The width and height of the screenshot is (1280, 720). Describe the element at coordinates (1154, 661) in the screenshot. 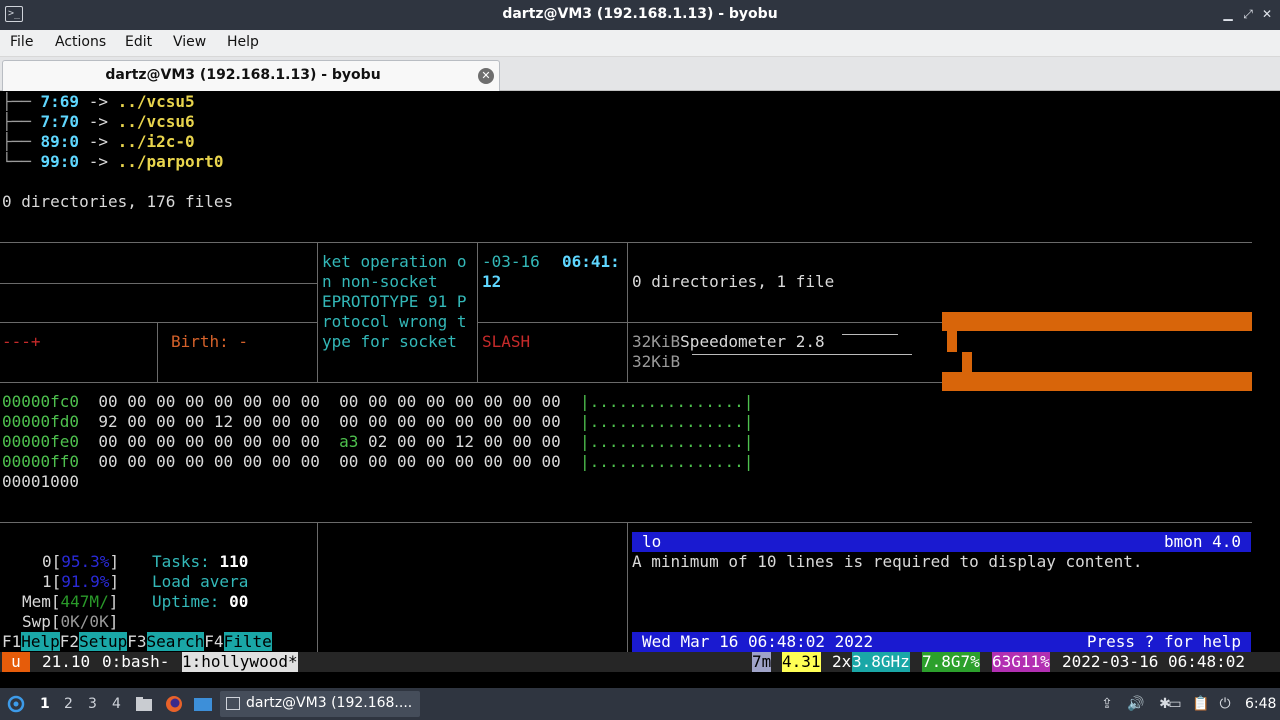

I see `status-datetime: 2022-03-16 06:48:02` at that location.